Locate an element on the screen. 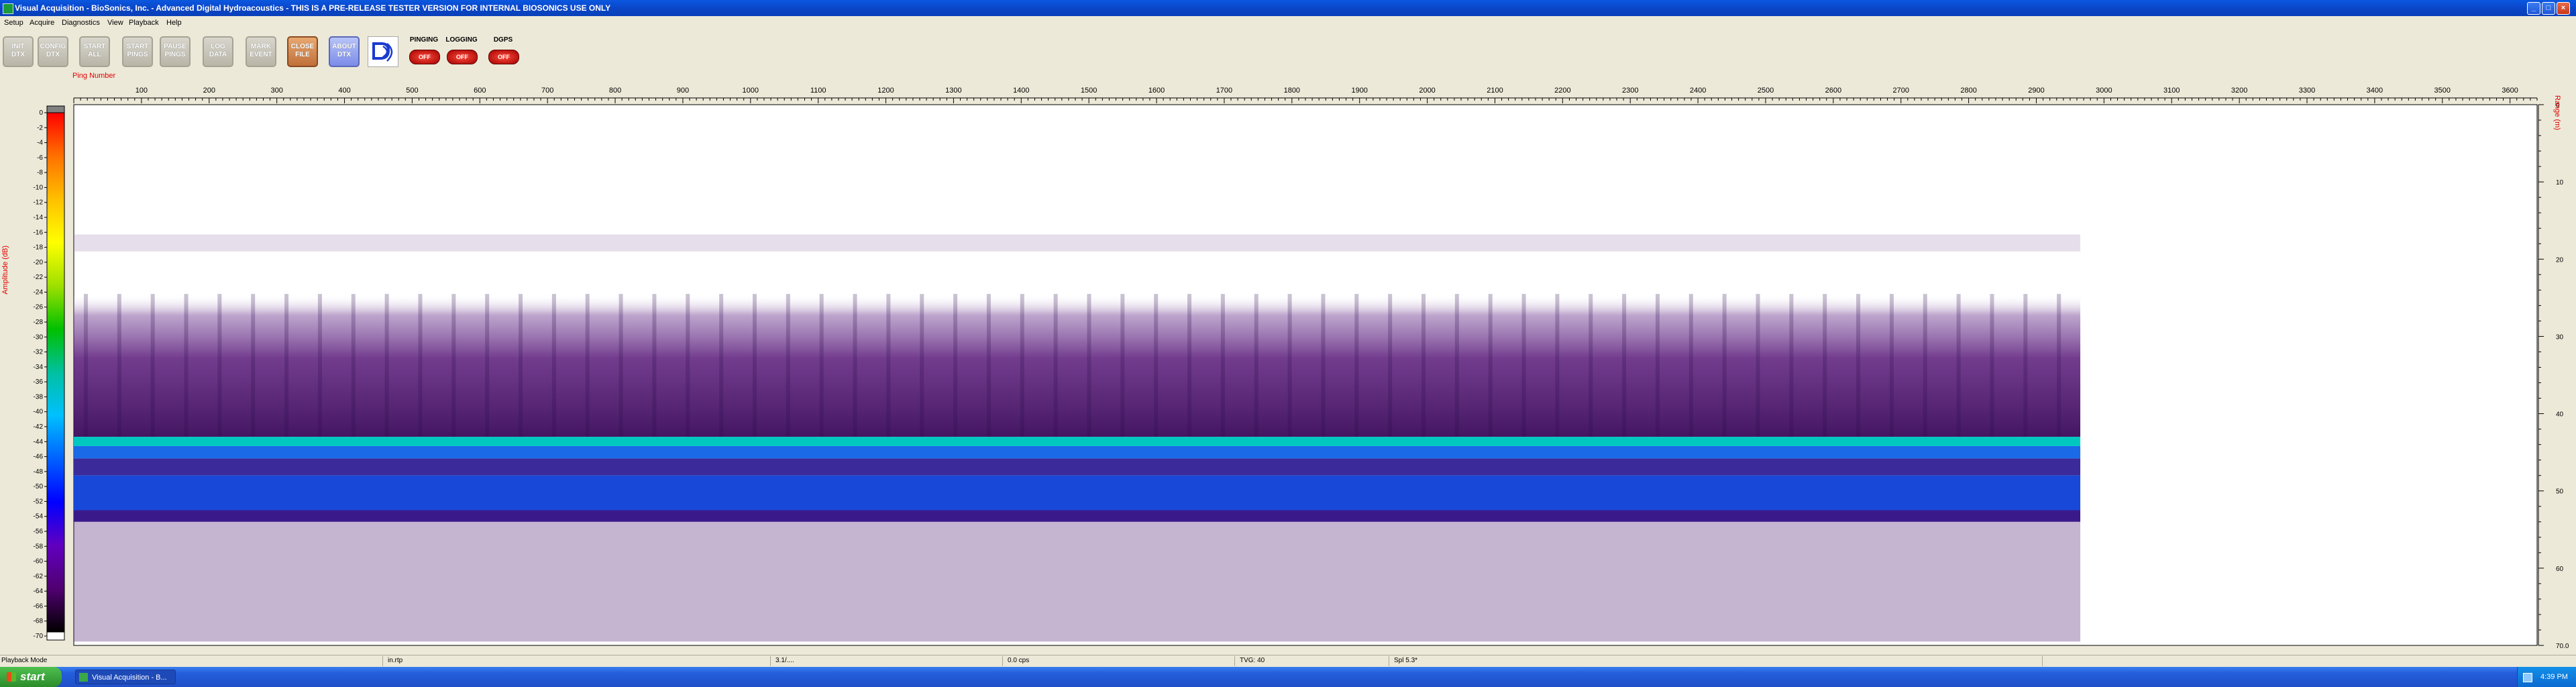 Image resolution: width=2576 pixels, height=687 pixels. start-button: start is located at coordinates (31, 677).